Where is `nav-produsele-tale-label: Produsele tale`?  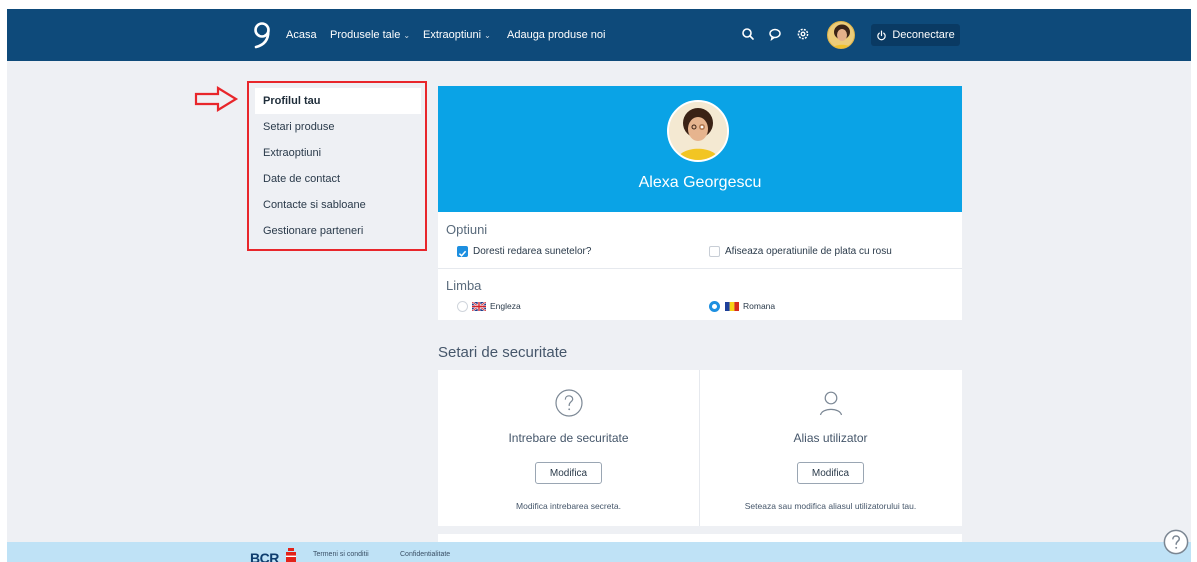 nav-produsele-tale-label: Produsele tale is located at coordinates (365, 35).